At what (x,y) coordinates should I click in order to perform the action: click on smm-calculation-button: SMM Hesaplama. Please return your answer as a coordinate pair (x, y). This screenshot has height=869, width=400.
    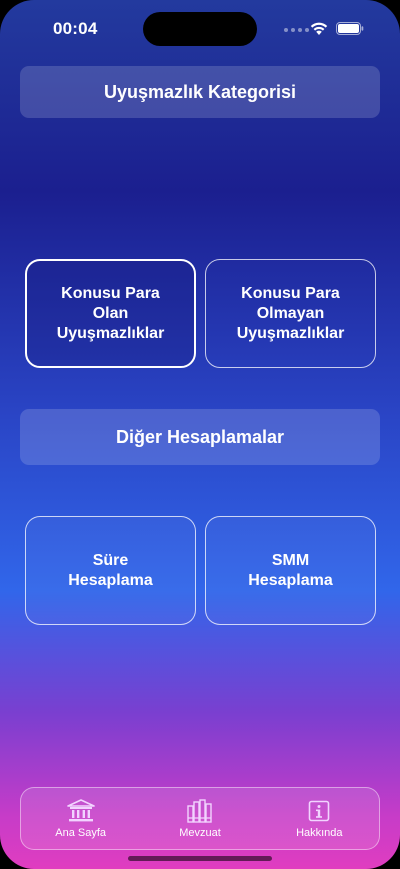
    Looking at the image, I should click on (290, 570).